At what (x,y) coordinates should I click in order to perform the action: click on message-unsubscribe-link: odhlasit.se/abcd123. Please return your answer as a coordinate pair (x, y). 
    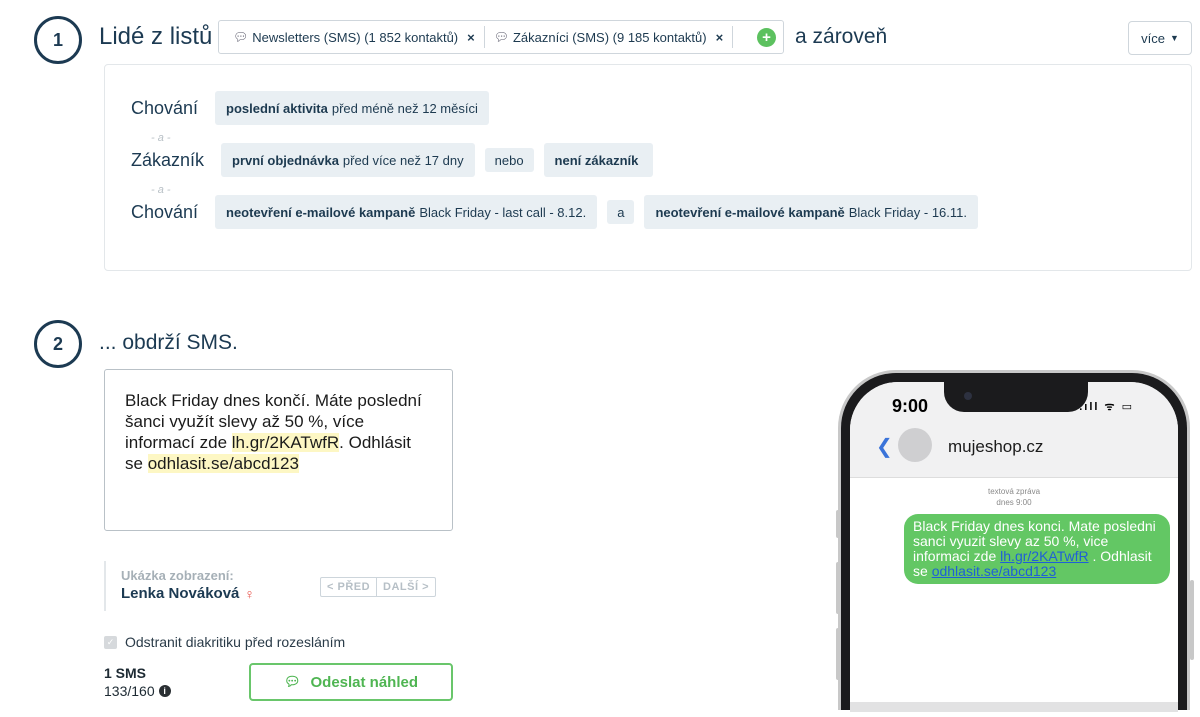
    Looking at the image, I should click on (994, 571).